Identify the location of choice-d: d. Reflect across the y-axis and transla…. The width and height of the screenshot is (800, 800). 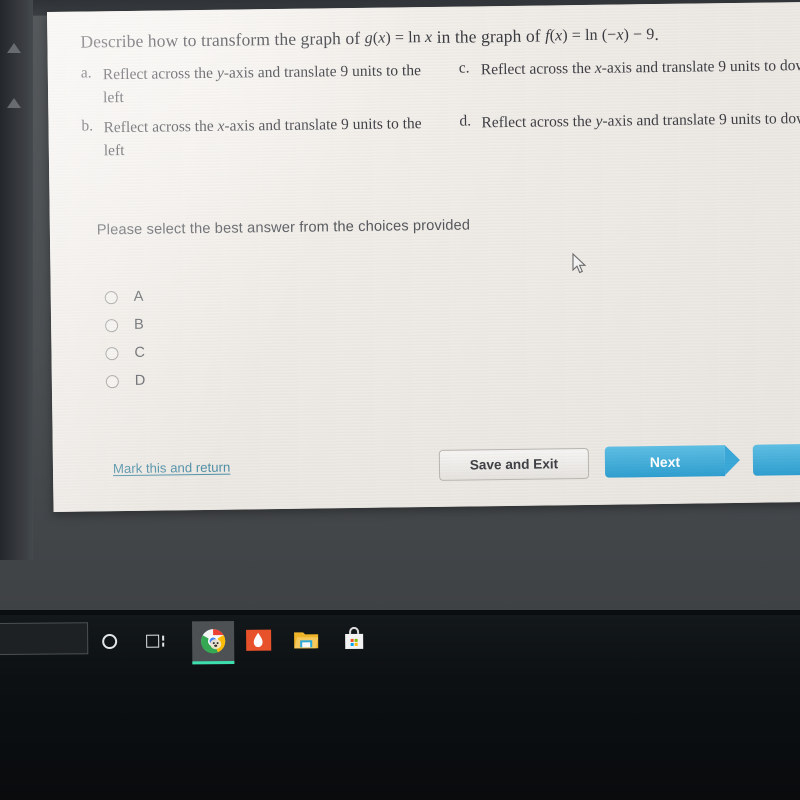
(629, 133).